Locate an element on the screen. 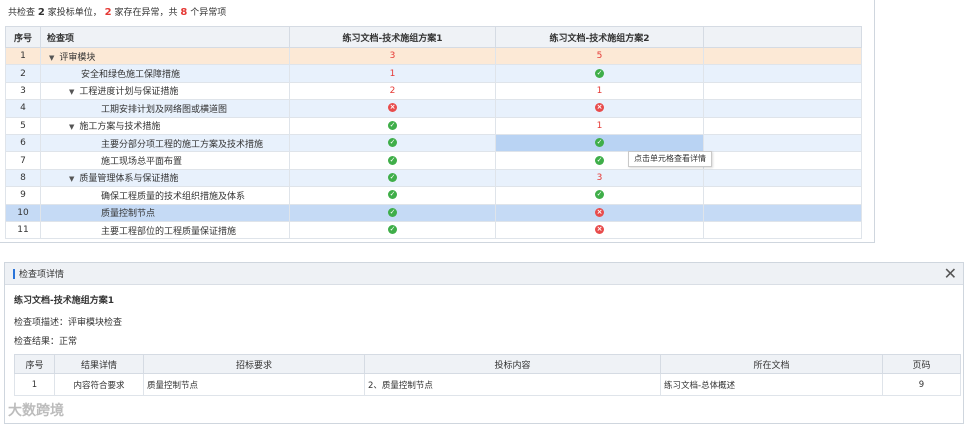 This screenshot has width=966, height=426. detail-col-result: 结果详情 is located at coordinates (99, 364).